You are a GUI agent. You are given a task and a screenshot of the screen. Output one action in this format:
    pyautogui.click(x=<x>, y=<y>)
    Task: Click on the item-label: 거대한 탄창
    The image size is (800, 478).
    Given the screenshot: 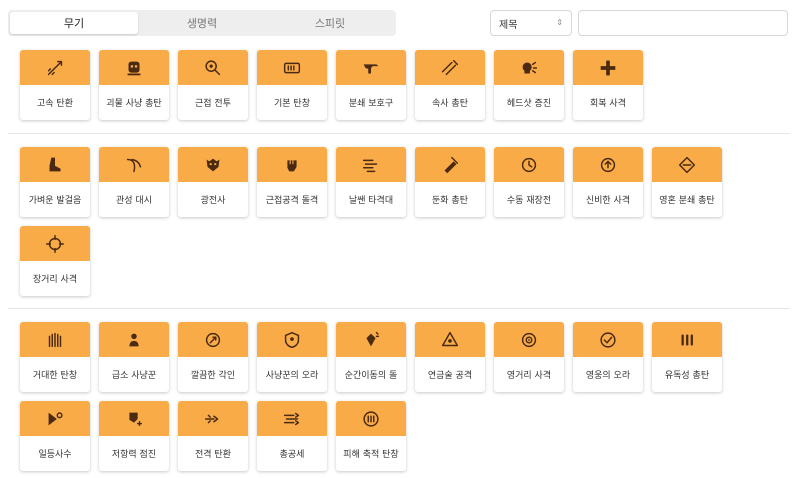 What is the action you would take?
    pyautogui.click(x=55, y=376)
    